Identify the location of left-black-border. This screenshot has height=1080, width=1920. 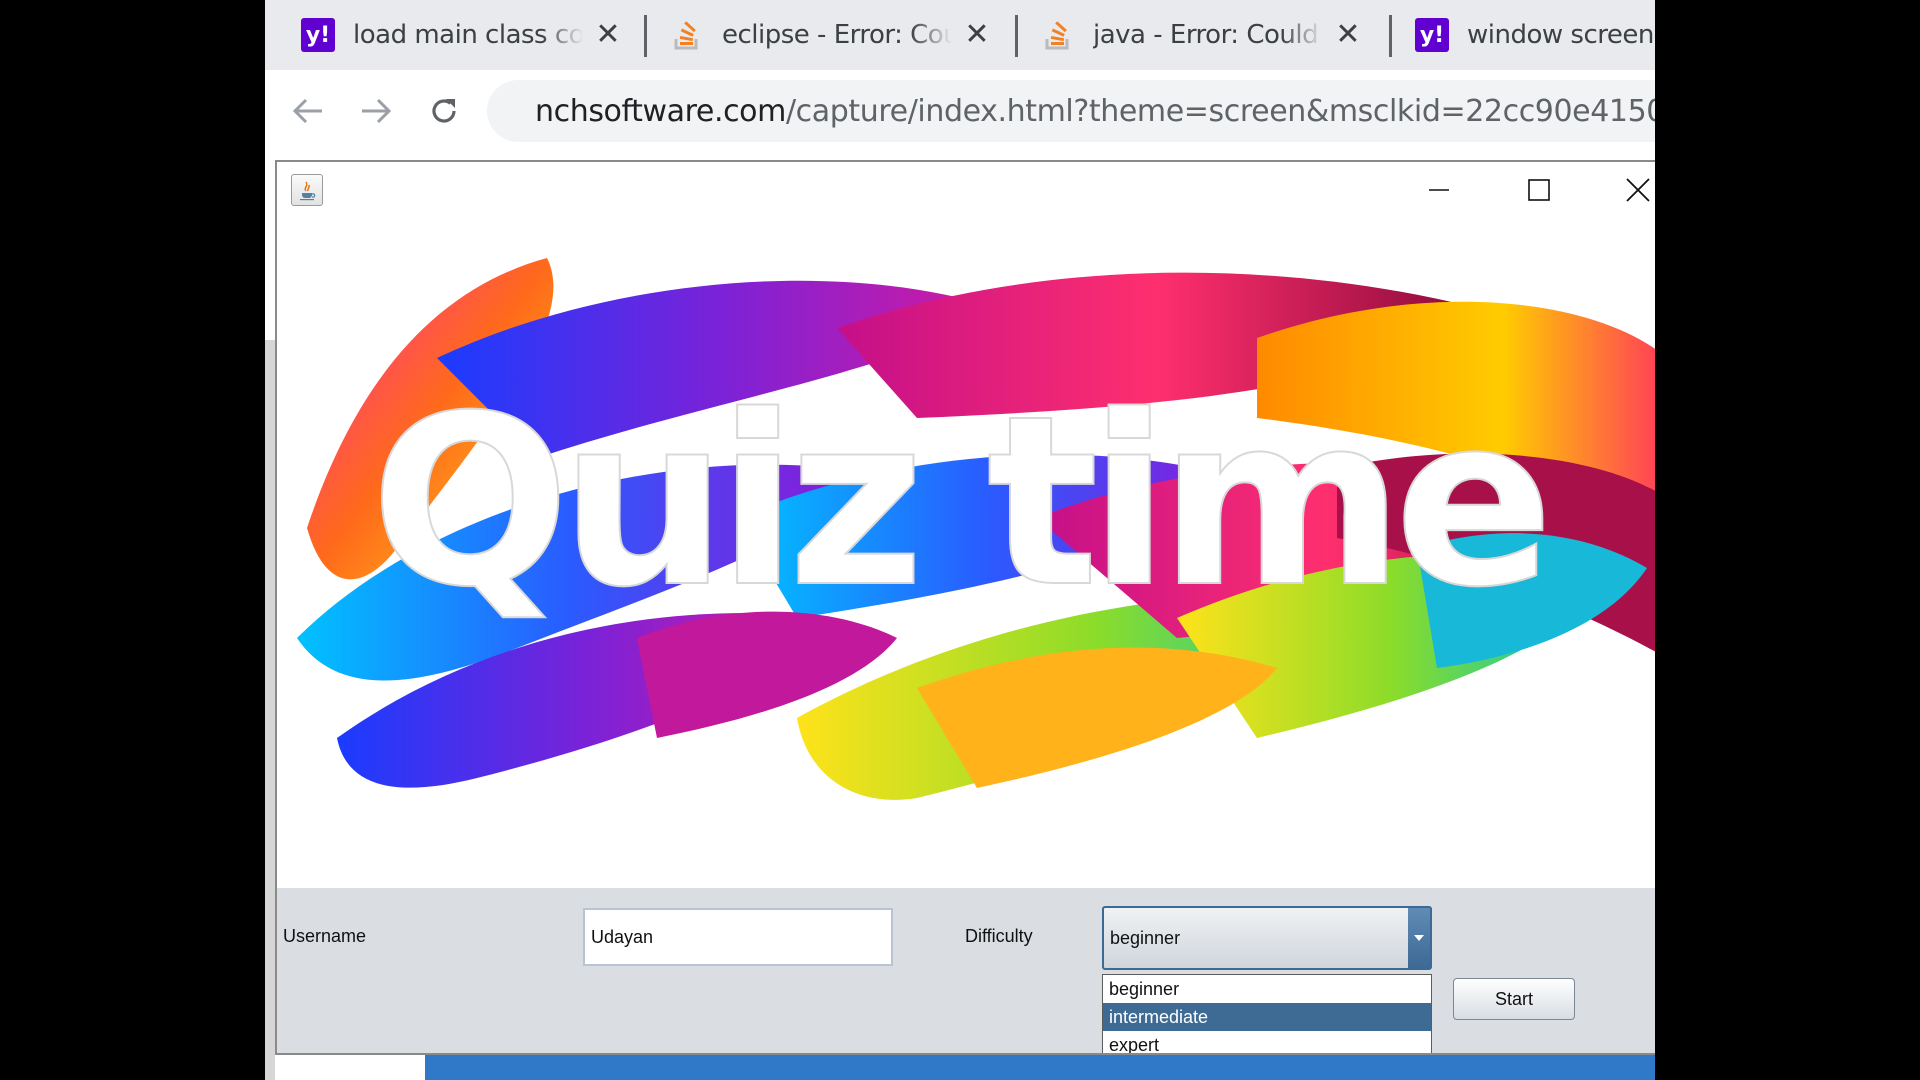
(132, 540).